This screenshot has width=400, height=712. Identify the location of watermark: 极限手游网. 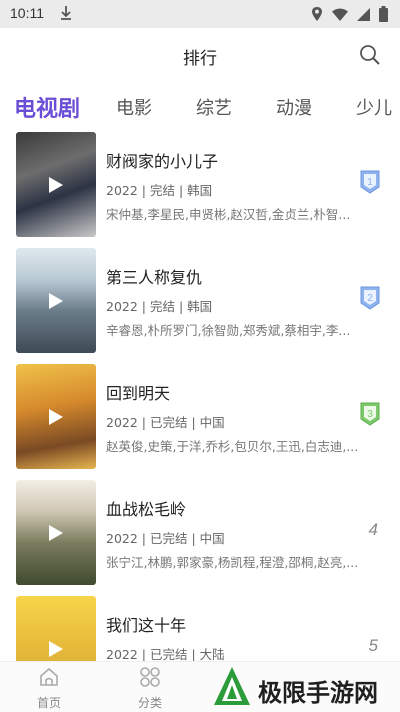
(305, 688).